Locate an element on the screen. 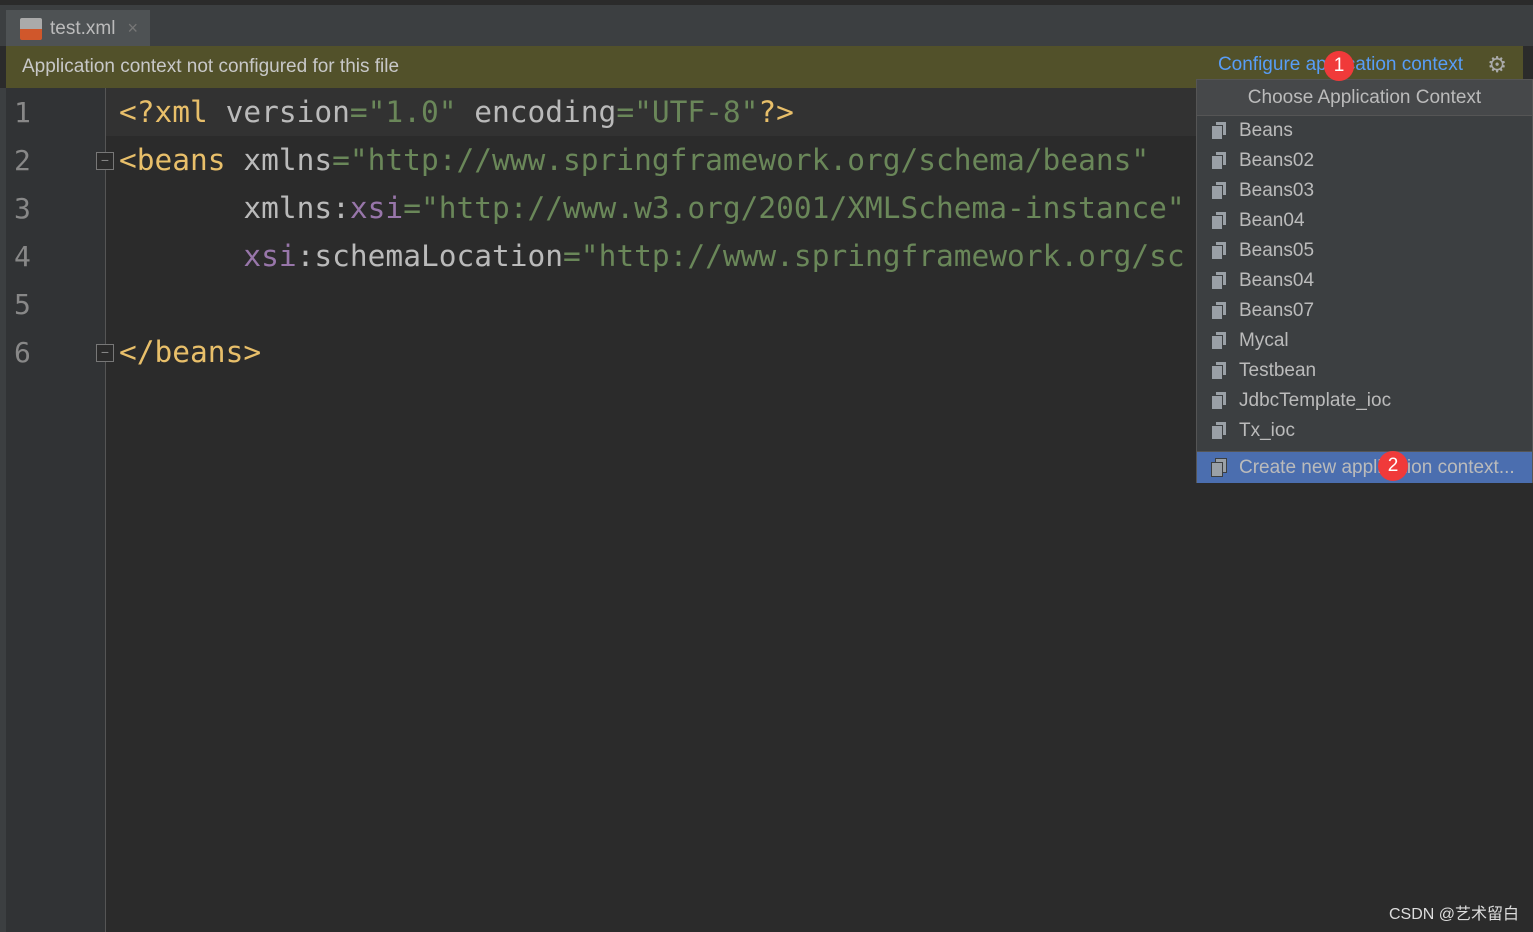  gear-icon: ⚙ is located at coordinates (1497, 65).